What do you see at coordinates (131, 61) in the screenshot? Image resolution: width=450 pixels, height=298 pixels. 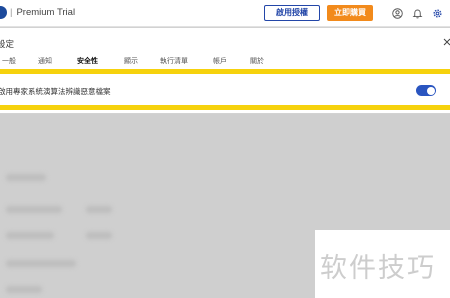 I see `tab-display: 顯示` at bounding box center [131, 61].